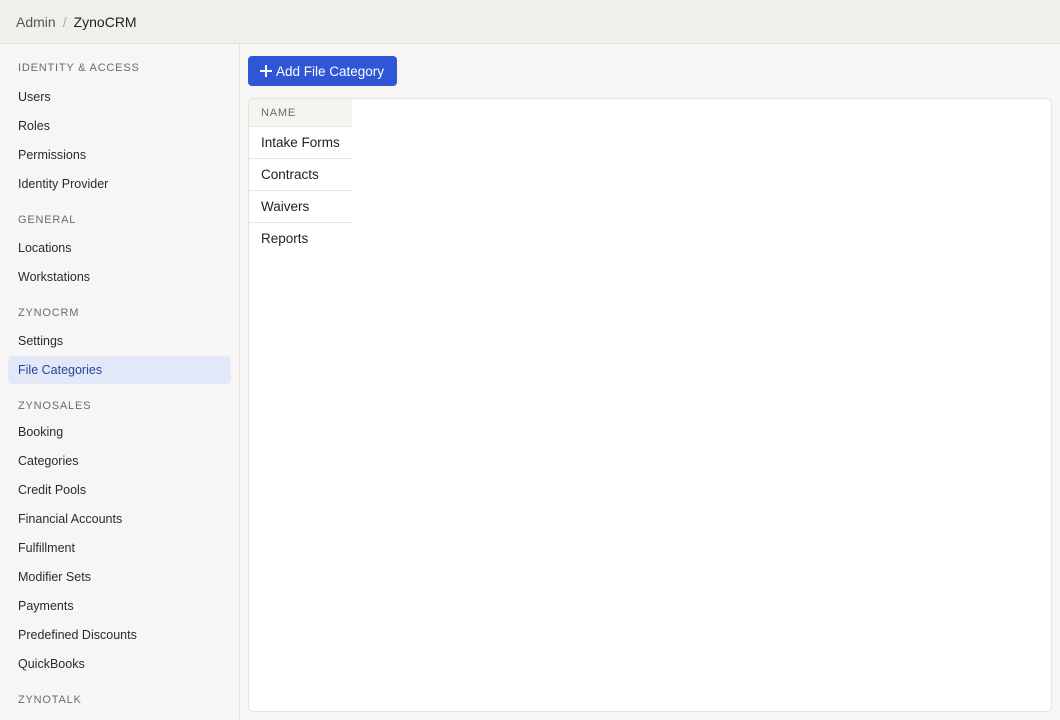 The height and width of the screenshot is (720, 1060). I want to click on sidebar-section-identity-access: IDENTITY & ACCESS, so click(79, 68).